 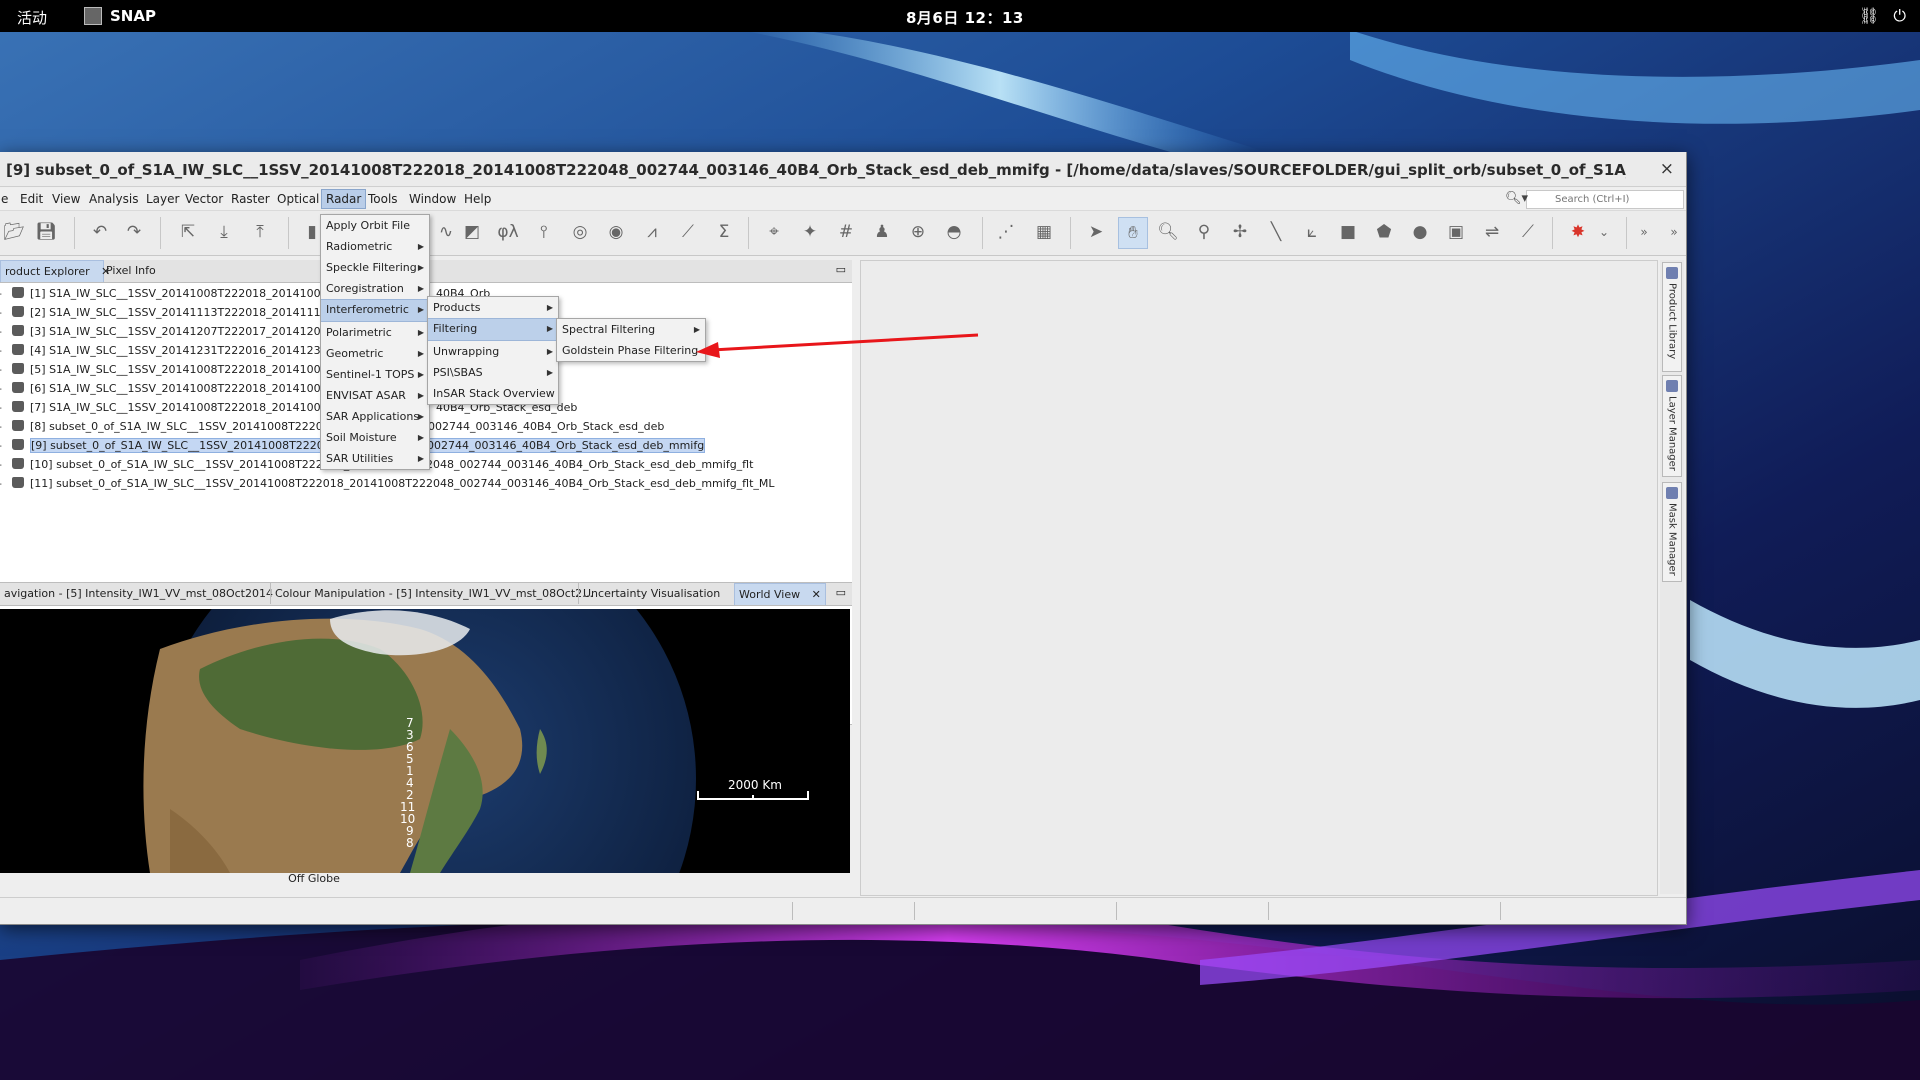 What do you see at coordinates (446, 232) in the screenshot?
I see `scatter-plot-icon: ∿` at bounding box center [446, 232].